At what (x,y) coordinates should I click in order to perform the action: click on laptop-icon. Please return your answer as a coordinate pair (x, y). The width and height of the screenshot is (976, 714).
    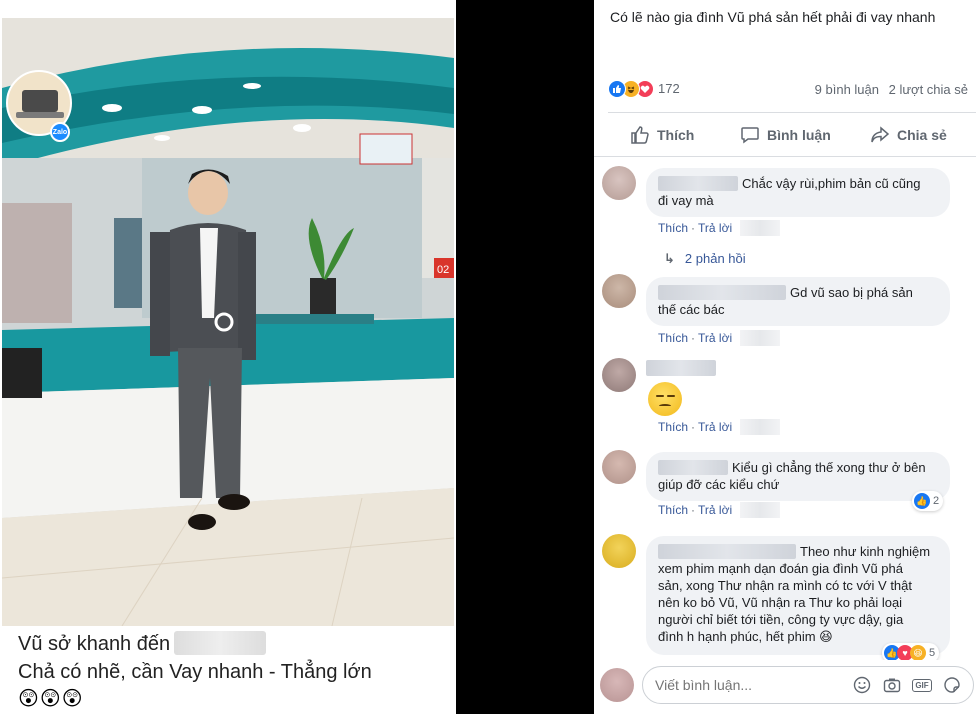
    Looking at the image, I should click on (40, 104).